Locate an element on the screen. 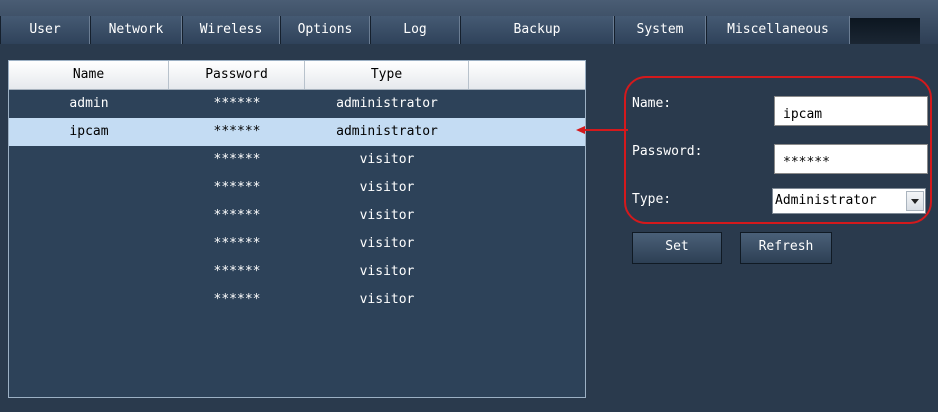  cell-name: ipcam is located at coordinates (89, 131).